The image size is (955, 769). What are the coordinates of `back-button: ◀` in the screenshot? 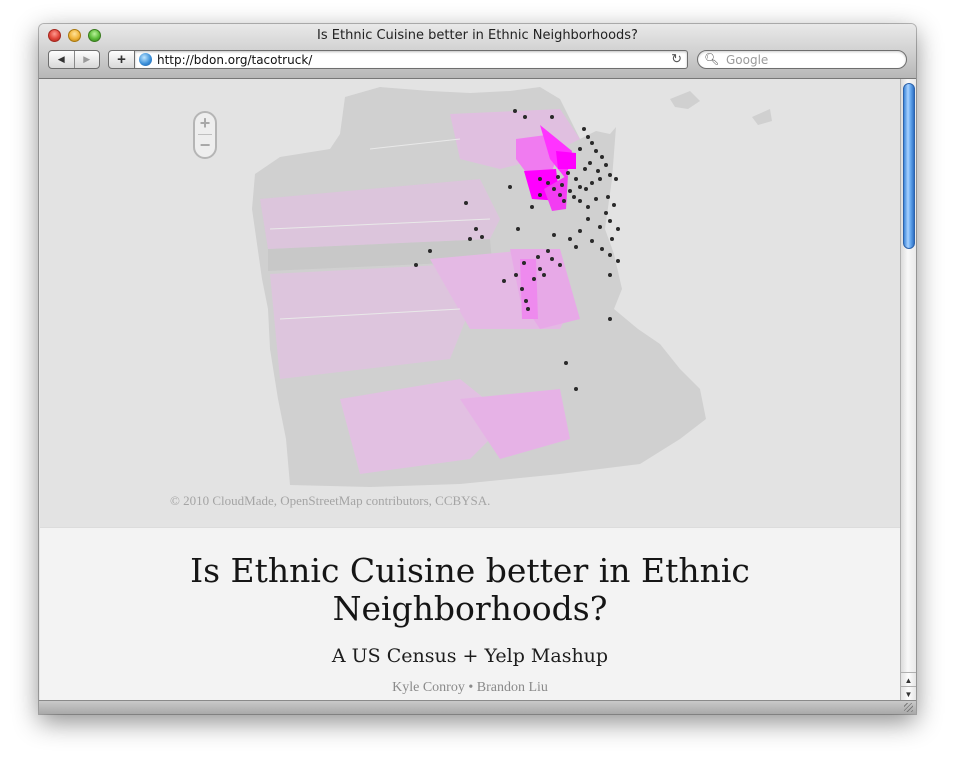 It's located at (61, 59).